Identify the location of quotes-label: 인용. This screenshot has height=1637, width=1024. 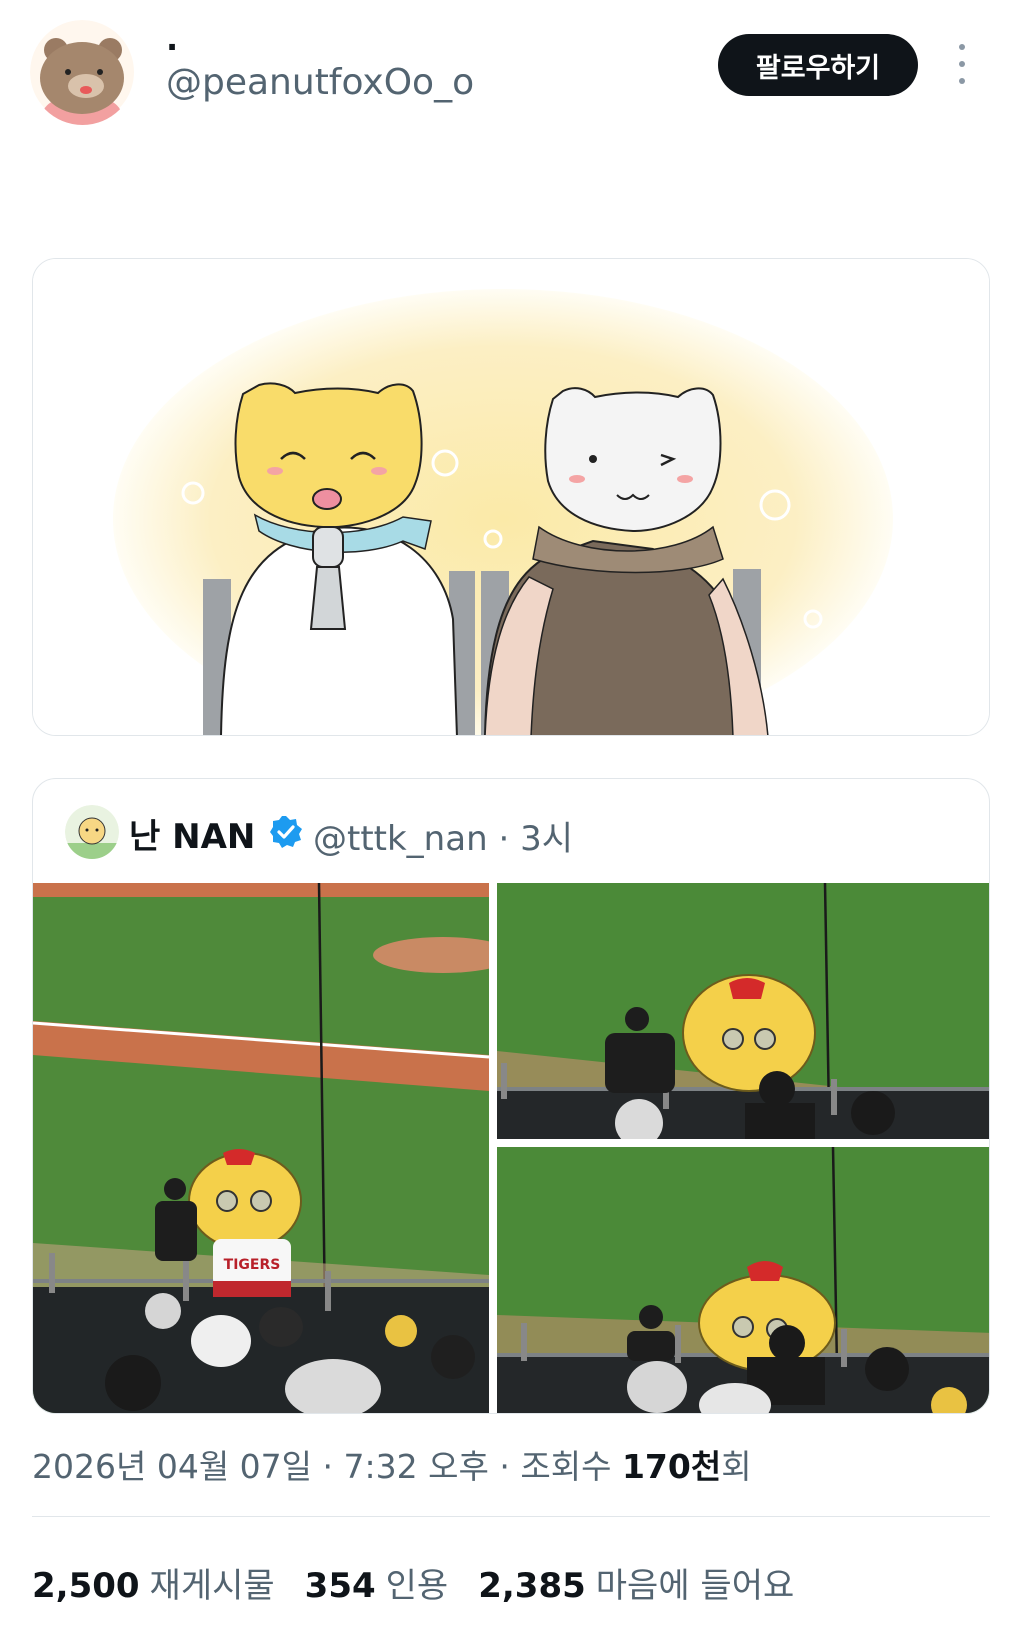
(417, 1586).